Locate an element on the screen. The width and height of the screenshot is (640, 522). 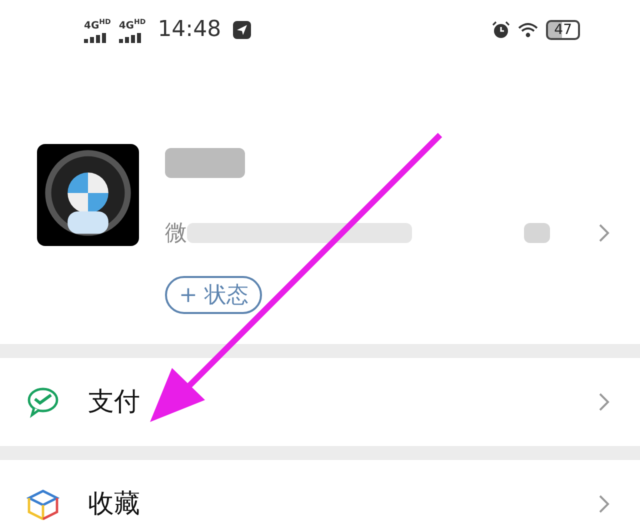
chat-check-icon is located at coordinates (43, 402).